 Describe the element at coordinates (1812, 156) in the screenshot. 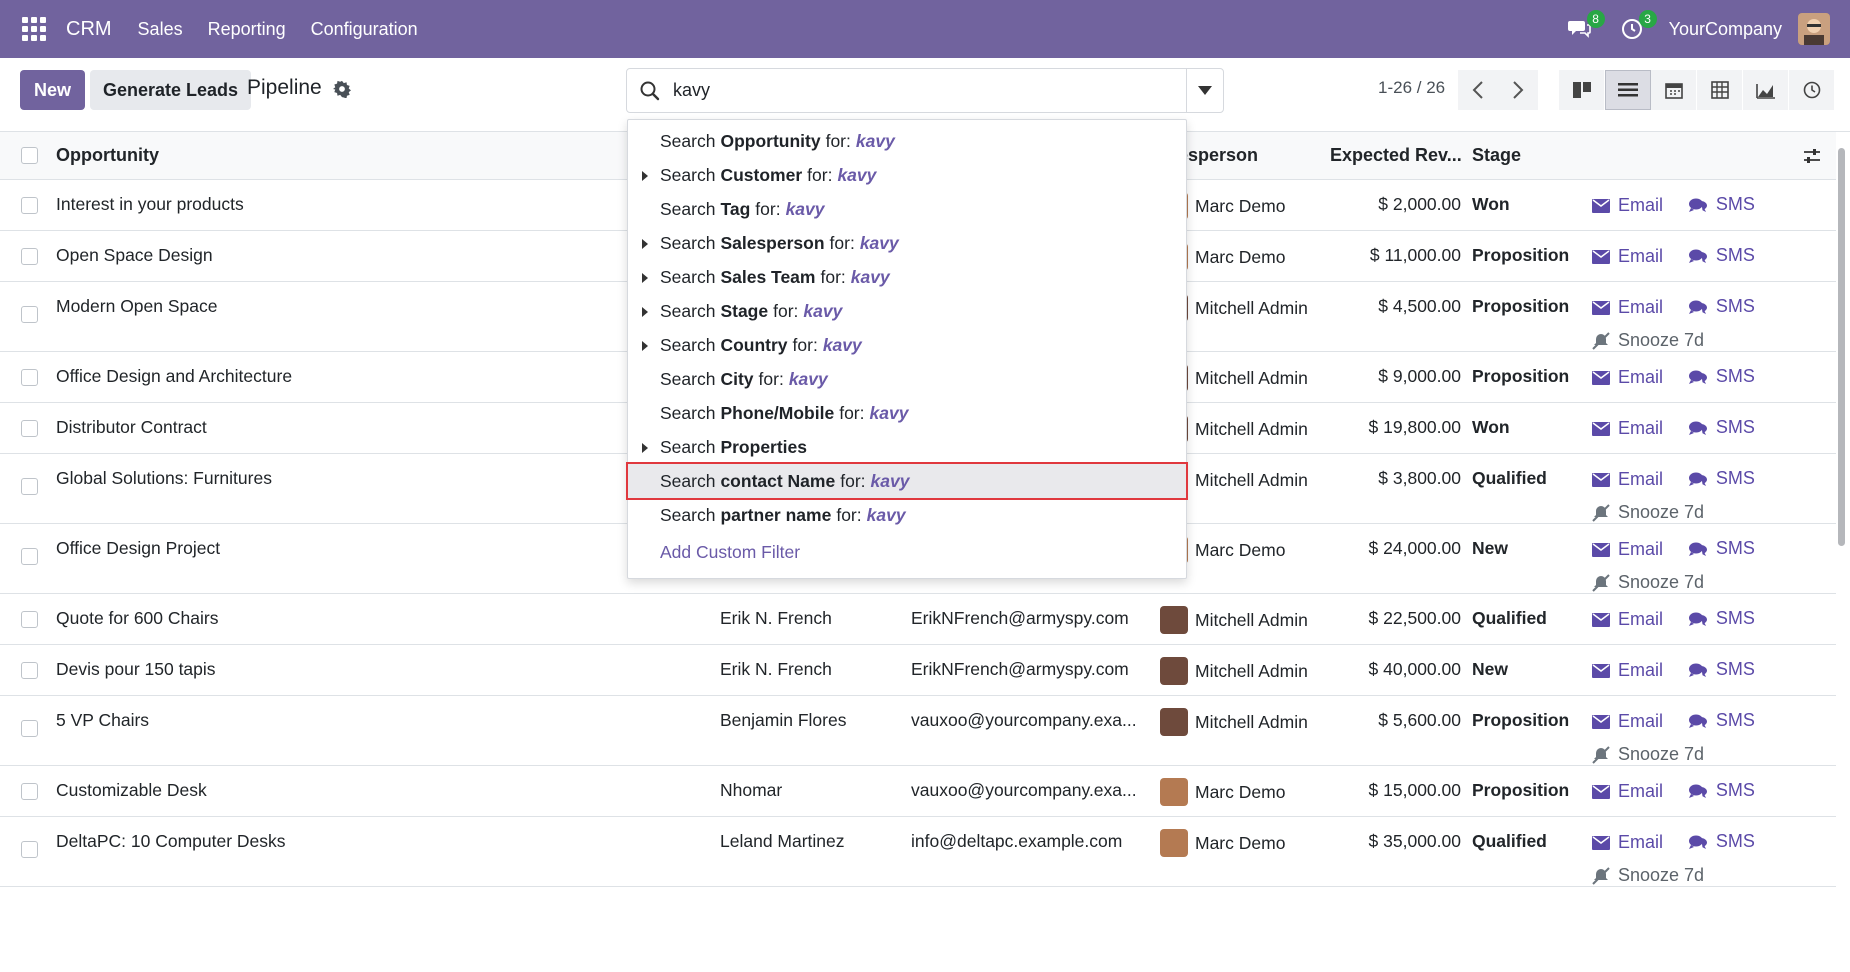

I see `optional-columns-icon` at that location.